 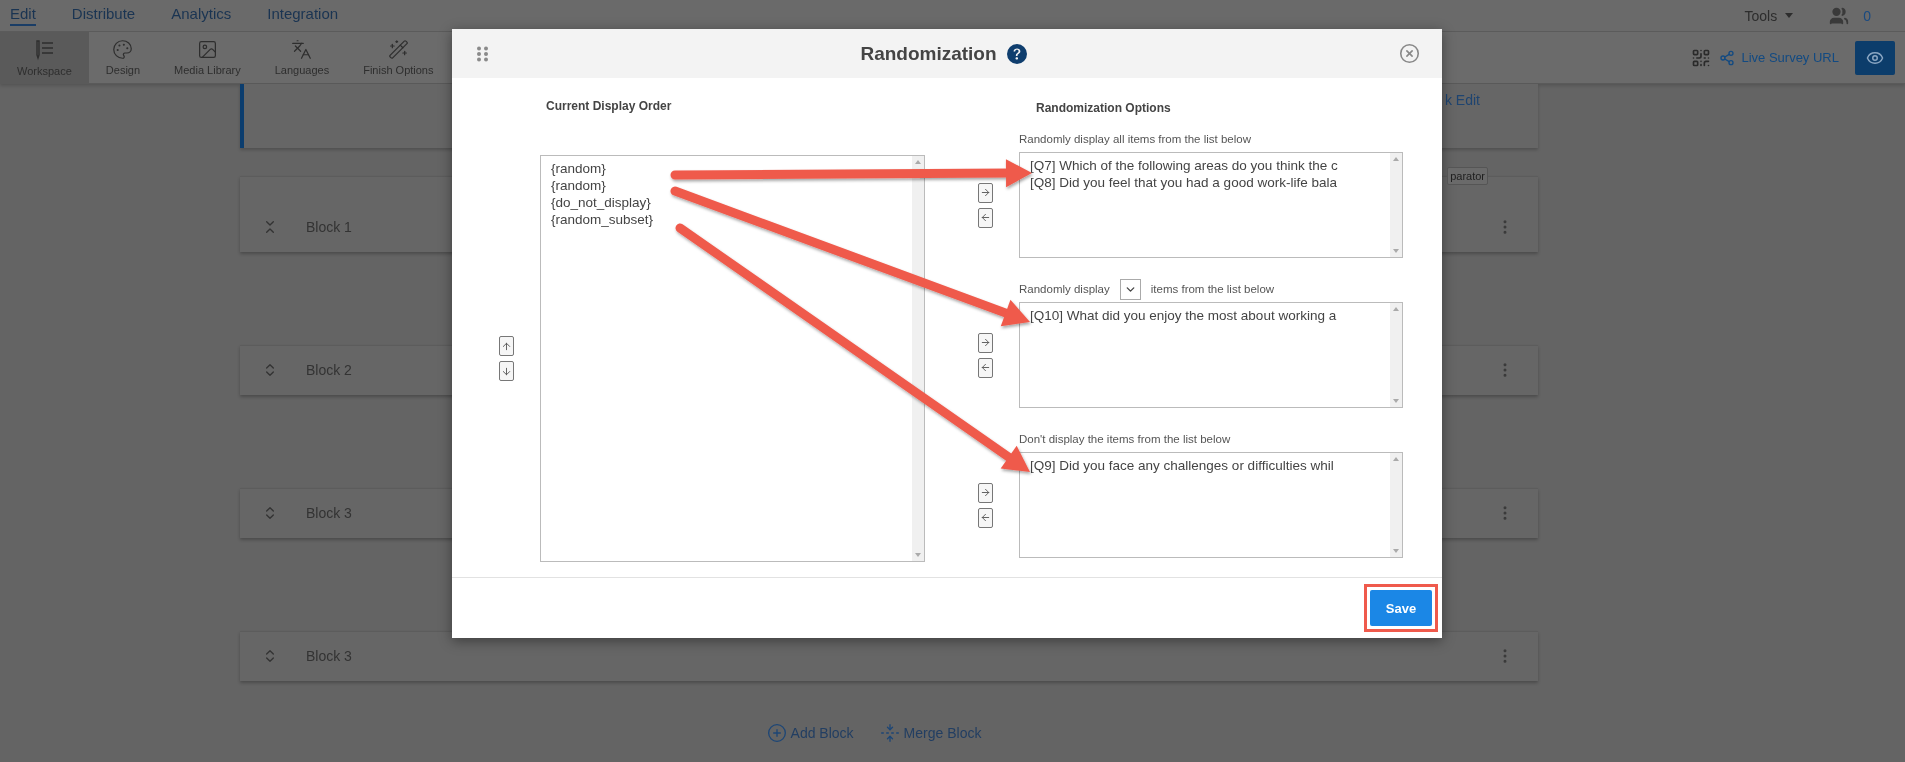 I want to click on help-icon, so click(x=1016, y=53).